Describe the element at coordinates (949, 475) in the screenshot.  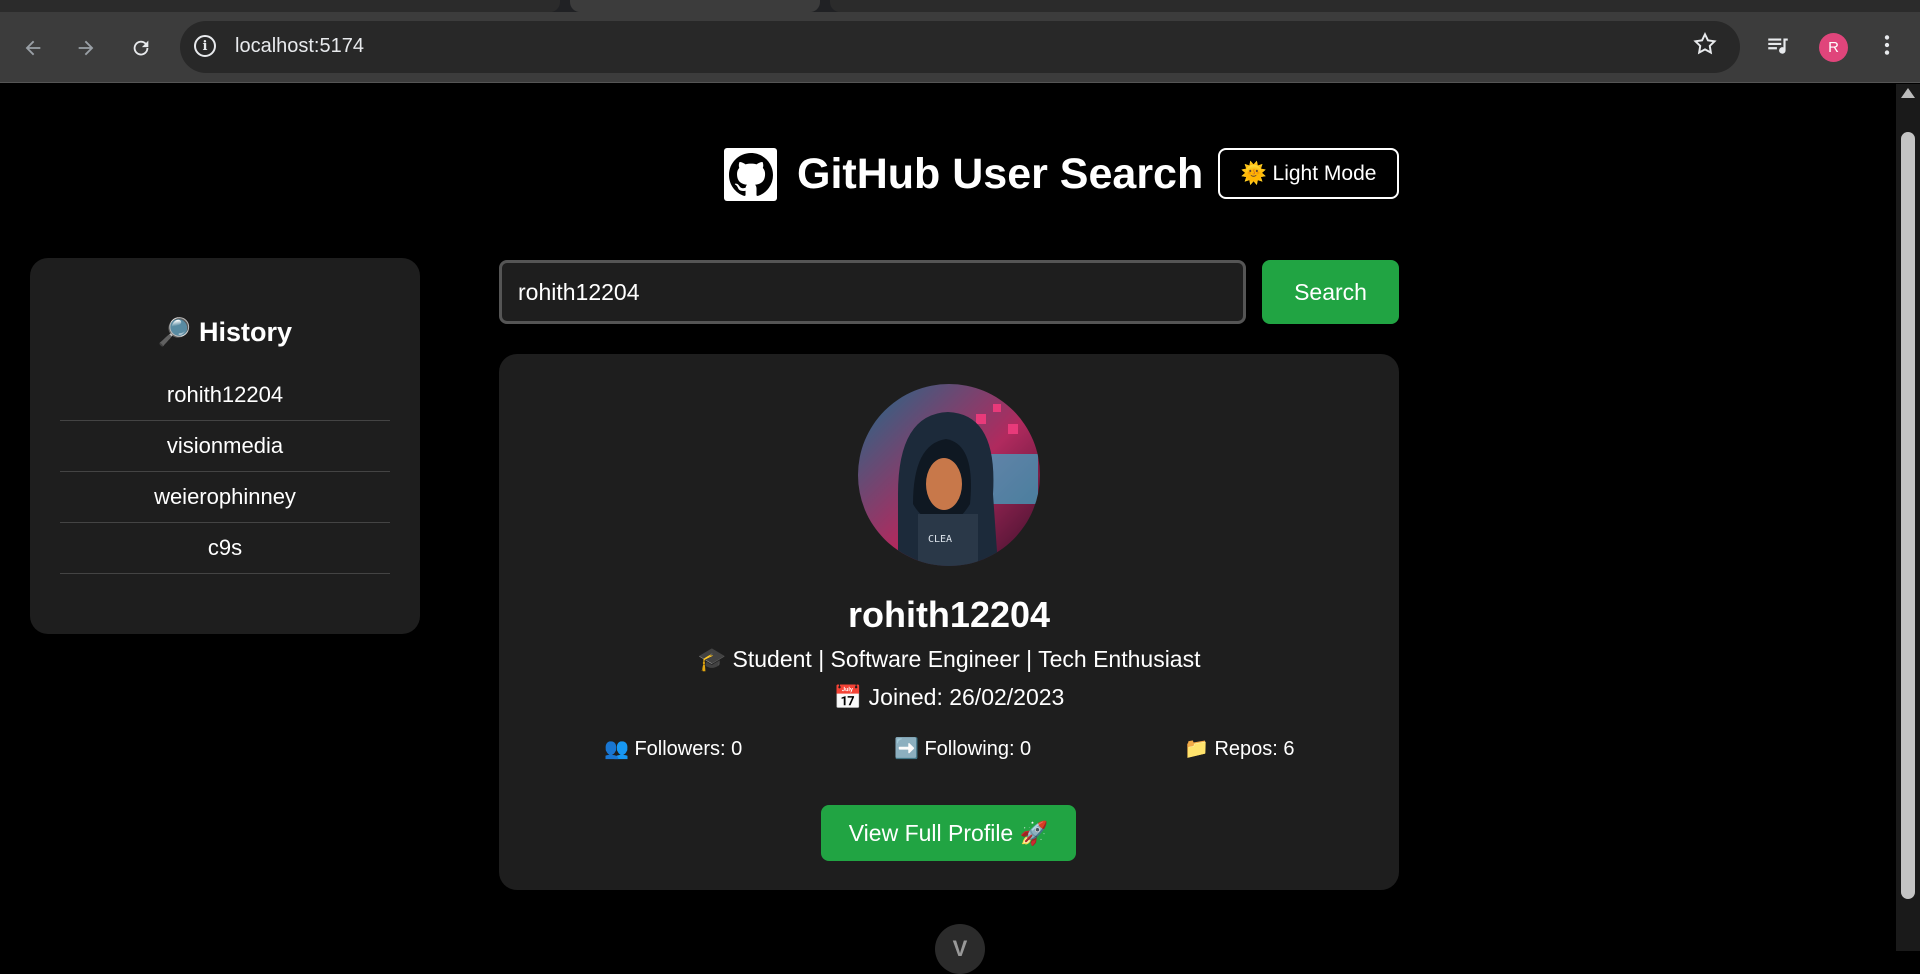
I see `user-avatar: CLEA` at that location.